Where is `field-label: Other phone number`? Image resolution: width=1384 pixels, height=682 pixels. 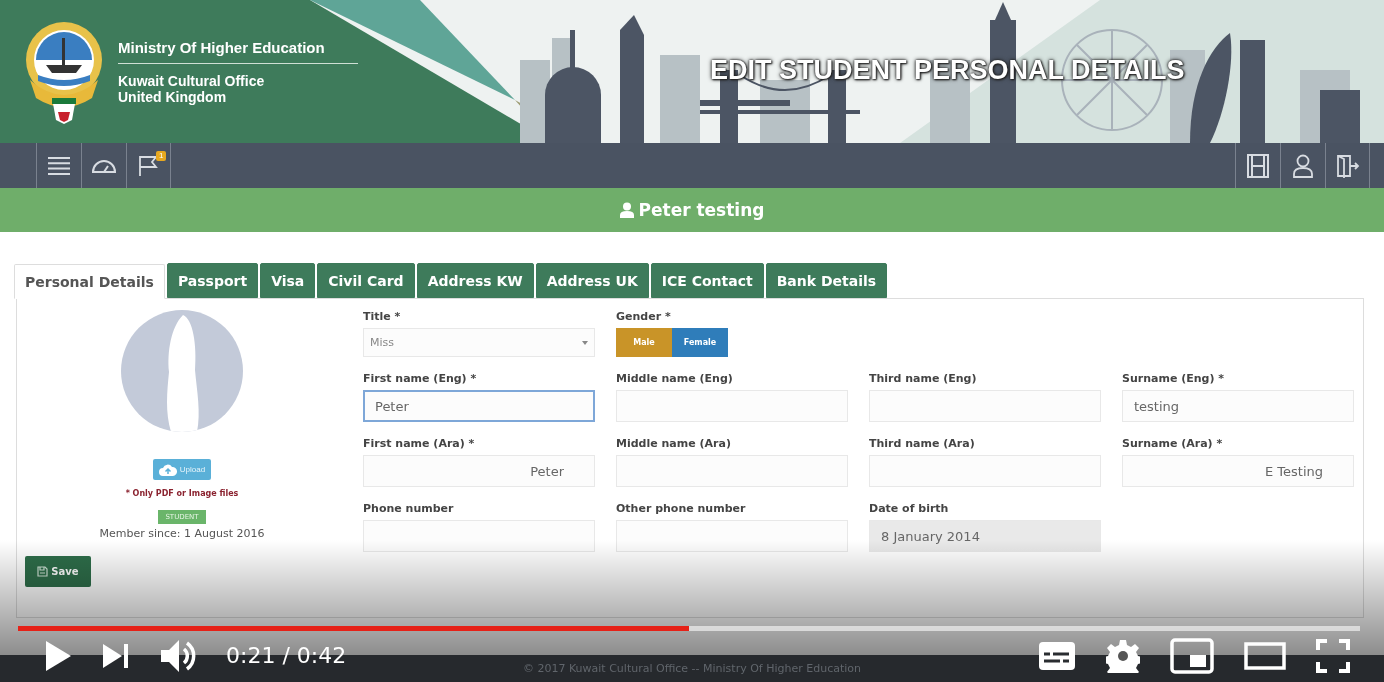
field-label: Other phone number is located at coordinates (681, 509).